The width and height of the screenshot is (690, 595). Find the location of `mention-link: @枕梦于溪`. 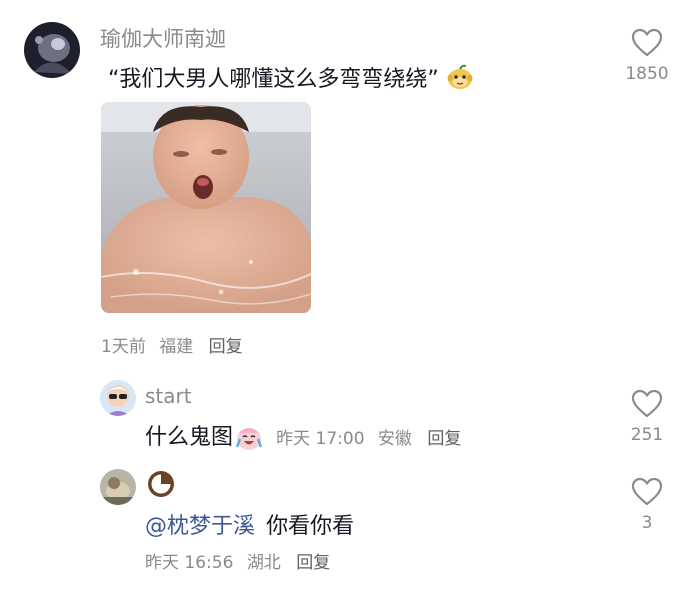

mention-link: @枕梦于溪 is located at coordinates (200, 526).